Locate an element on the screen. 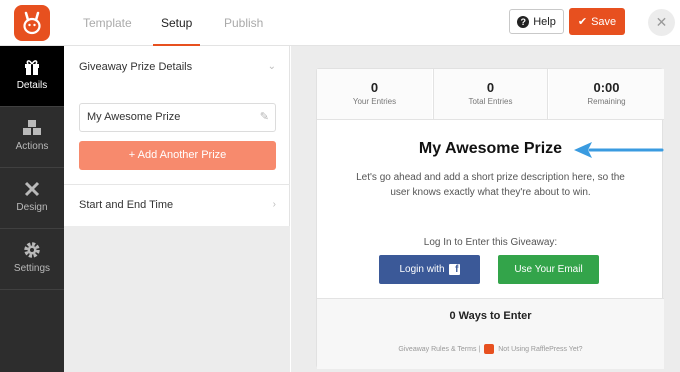  sidebar-item-label: Design is located at coordinates (32, 207).